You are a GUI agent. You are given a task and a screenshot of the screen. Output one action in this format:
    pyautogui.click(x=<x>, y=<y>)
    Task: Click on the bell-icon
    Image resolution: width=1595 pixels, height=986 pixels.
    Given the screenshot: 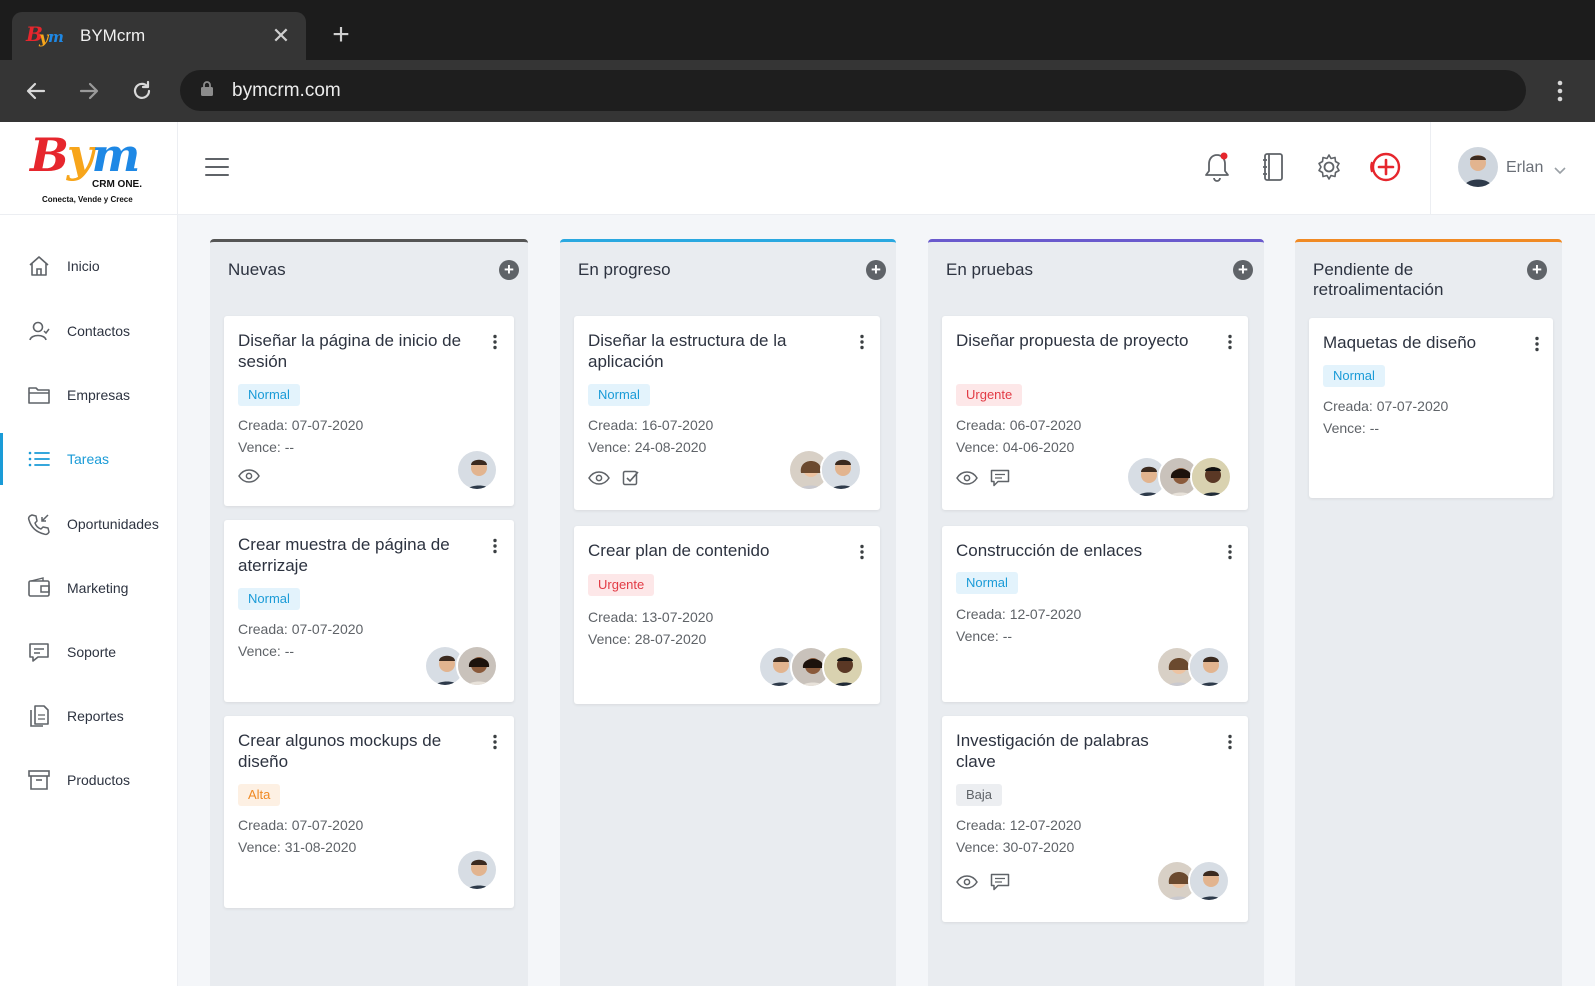 What is the action you would take?
    pyautogui.click(x=1217, y=167)
    